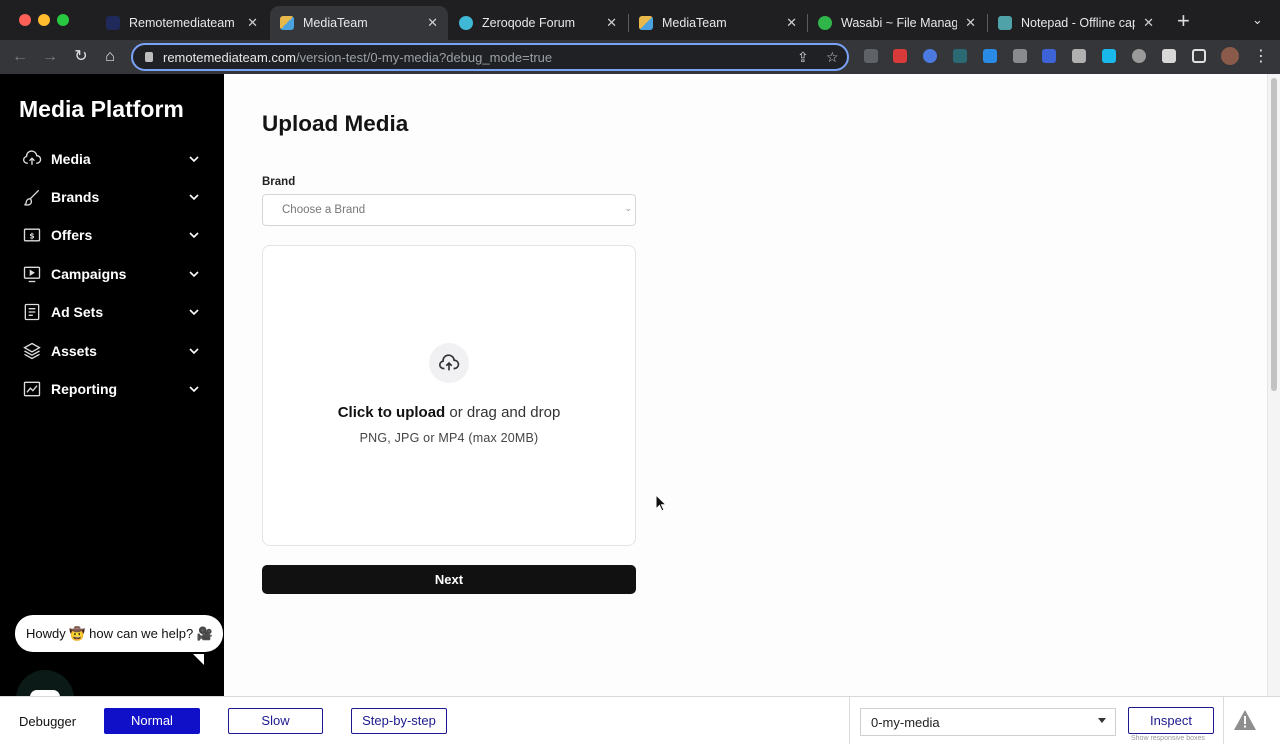  Describe the element at coordinates (988, 722) in the screenshot. I see `debug-page-select: 0-my-media` at that location.